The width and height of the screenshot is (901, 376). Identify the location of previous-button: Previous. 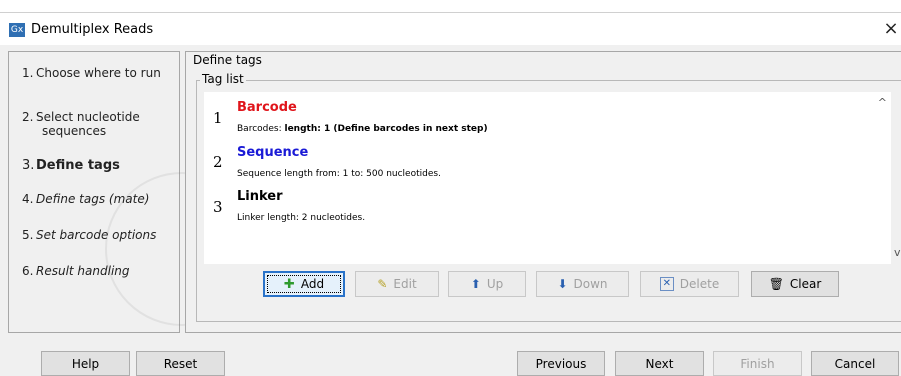
(561, 363).